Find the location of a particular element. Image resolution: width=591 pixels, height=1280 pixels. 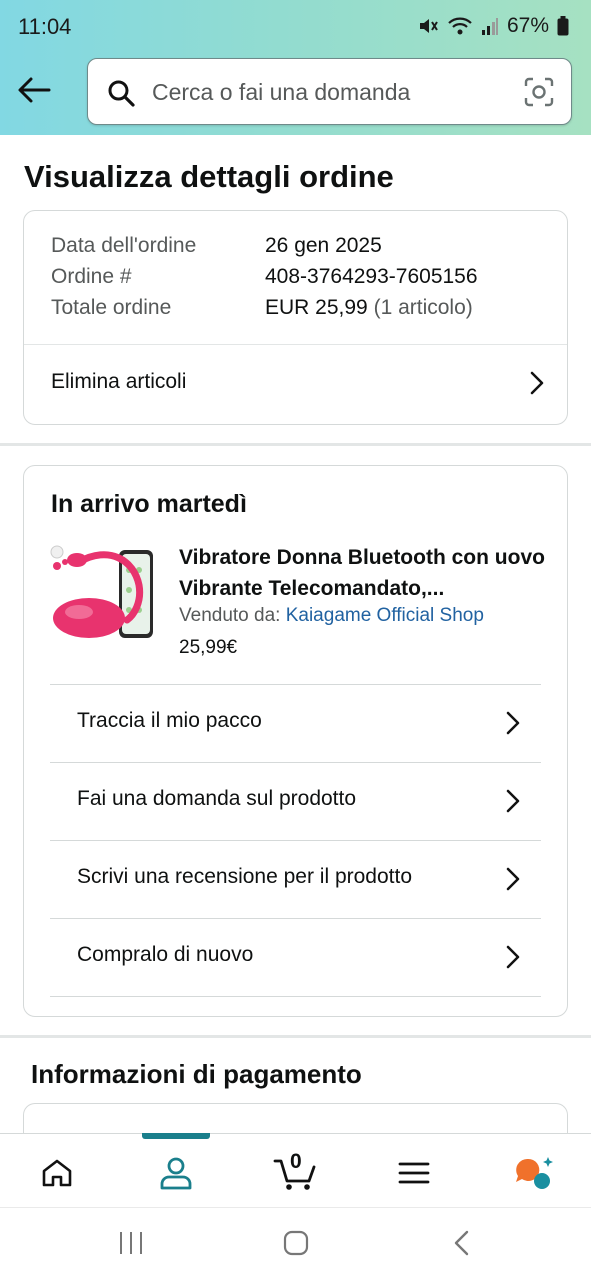

back-button is located at coordinates (34, 90).